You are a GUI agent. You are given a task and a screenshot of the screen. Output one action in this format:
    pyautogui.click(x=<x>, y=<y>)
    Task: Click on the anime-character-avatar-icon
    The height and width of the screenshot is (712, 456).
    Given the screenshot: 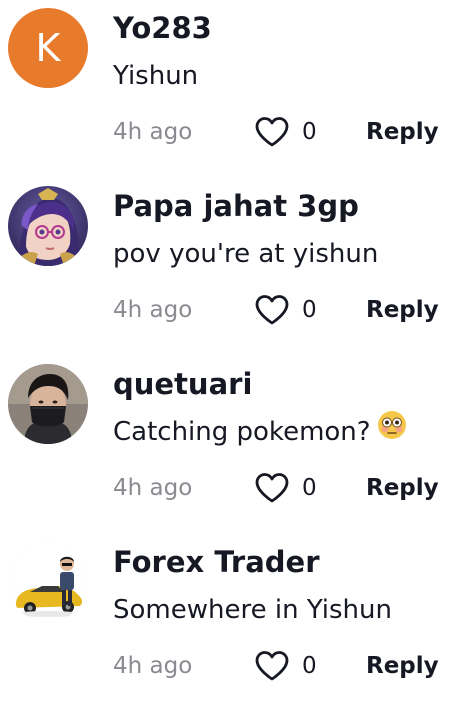 What is the action you would take?
    pyautogui.click(x=48, y=226)
    